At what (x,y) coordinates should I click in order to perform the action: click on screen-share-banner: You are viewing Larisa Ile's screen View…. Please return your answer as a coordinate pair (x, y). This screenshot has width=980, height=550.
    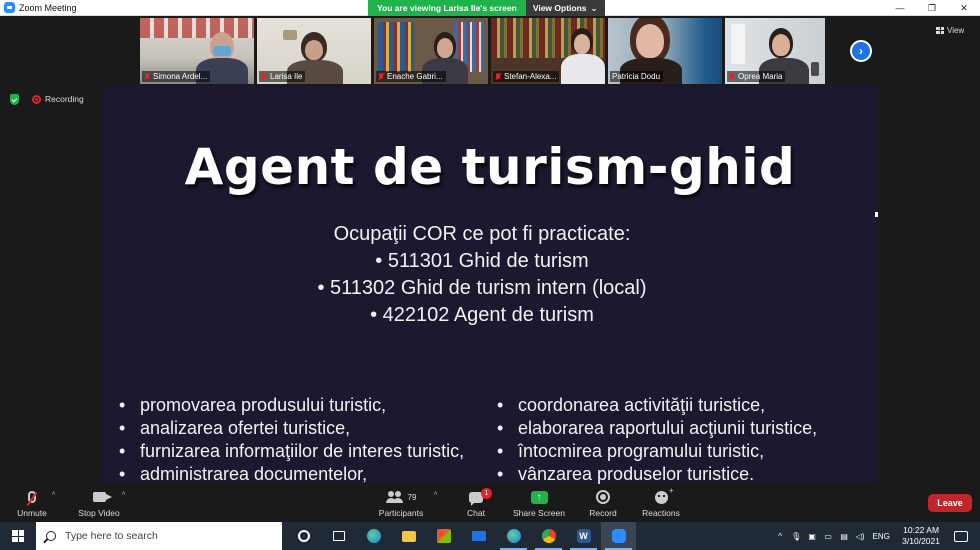
    Looking at the image, I should click on (486, 8).